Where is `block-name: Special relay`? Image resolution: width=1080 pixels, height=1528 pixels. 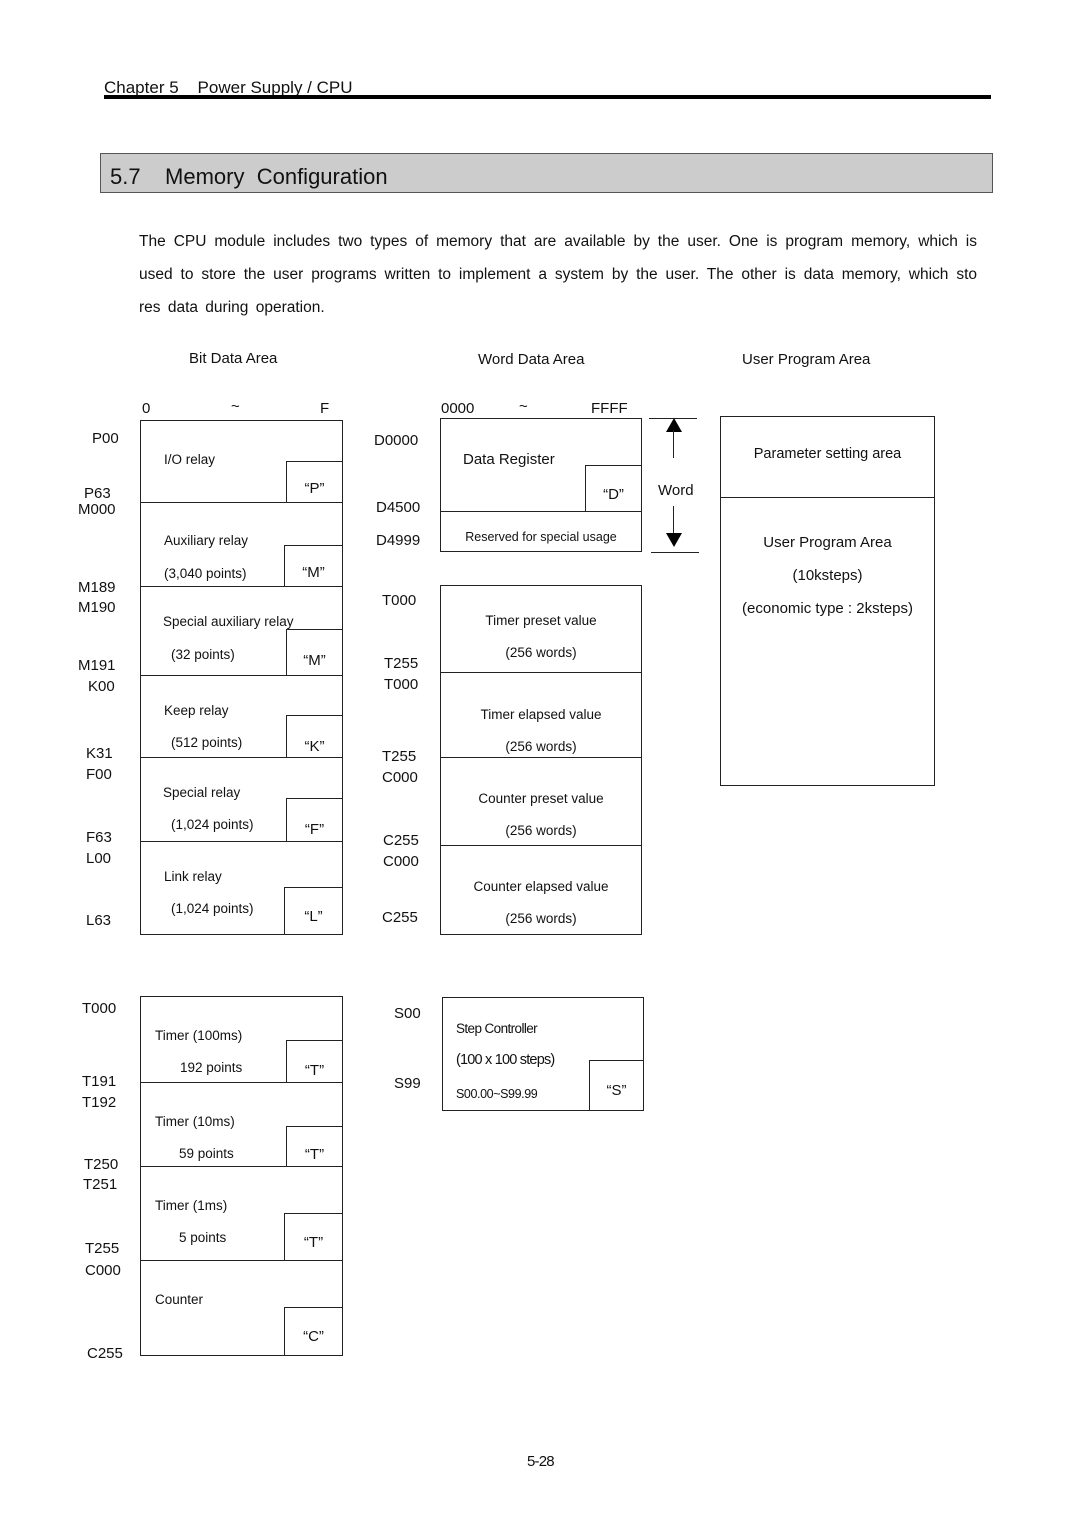 block-name: Special relay is located at coordinates (202, 792).